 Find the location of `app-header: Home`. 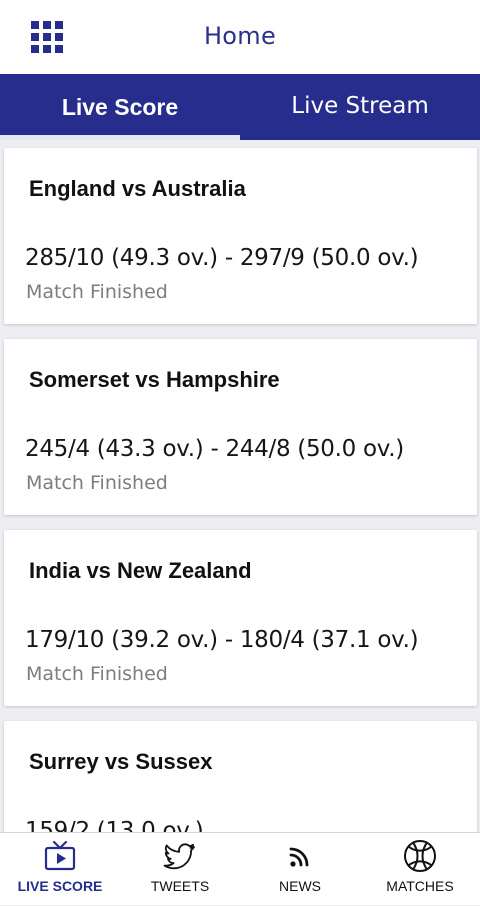

app-header: Home is located at coordinates (240, 37).